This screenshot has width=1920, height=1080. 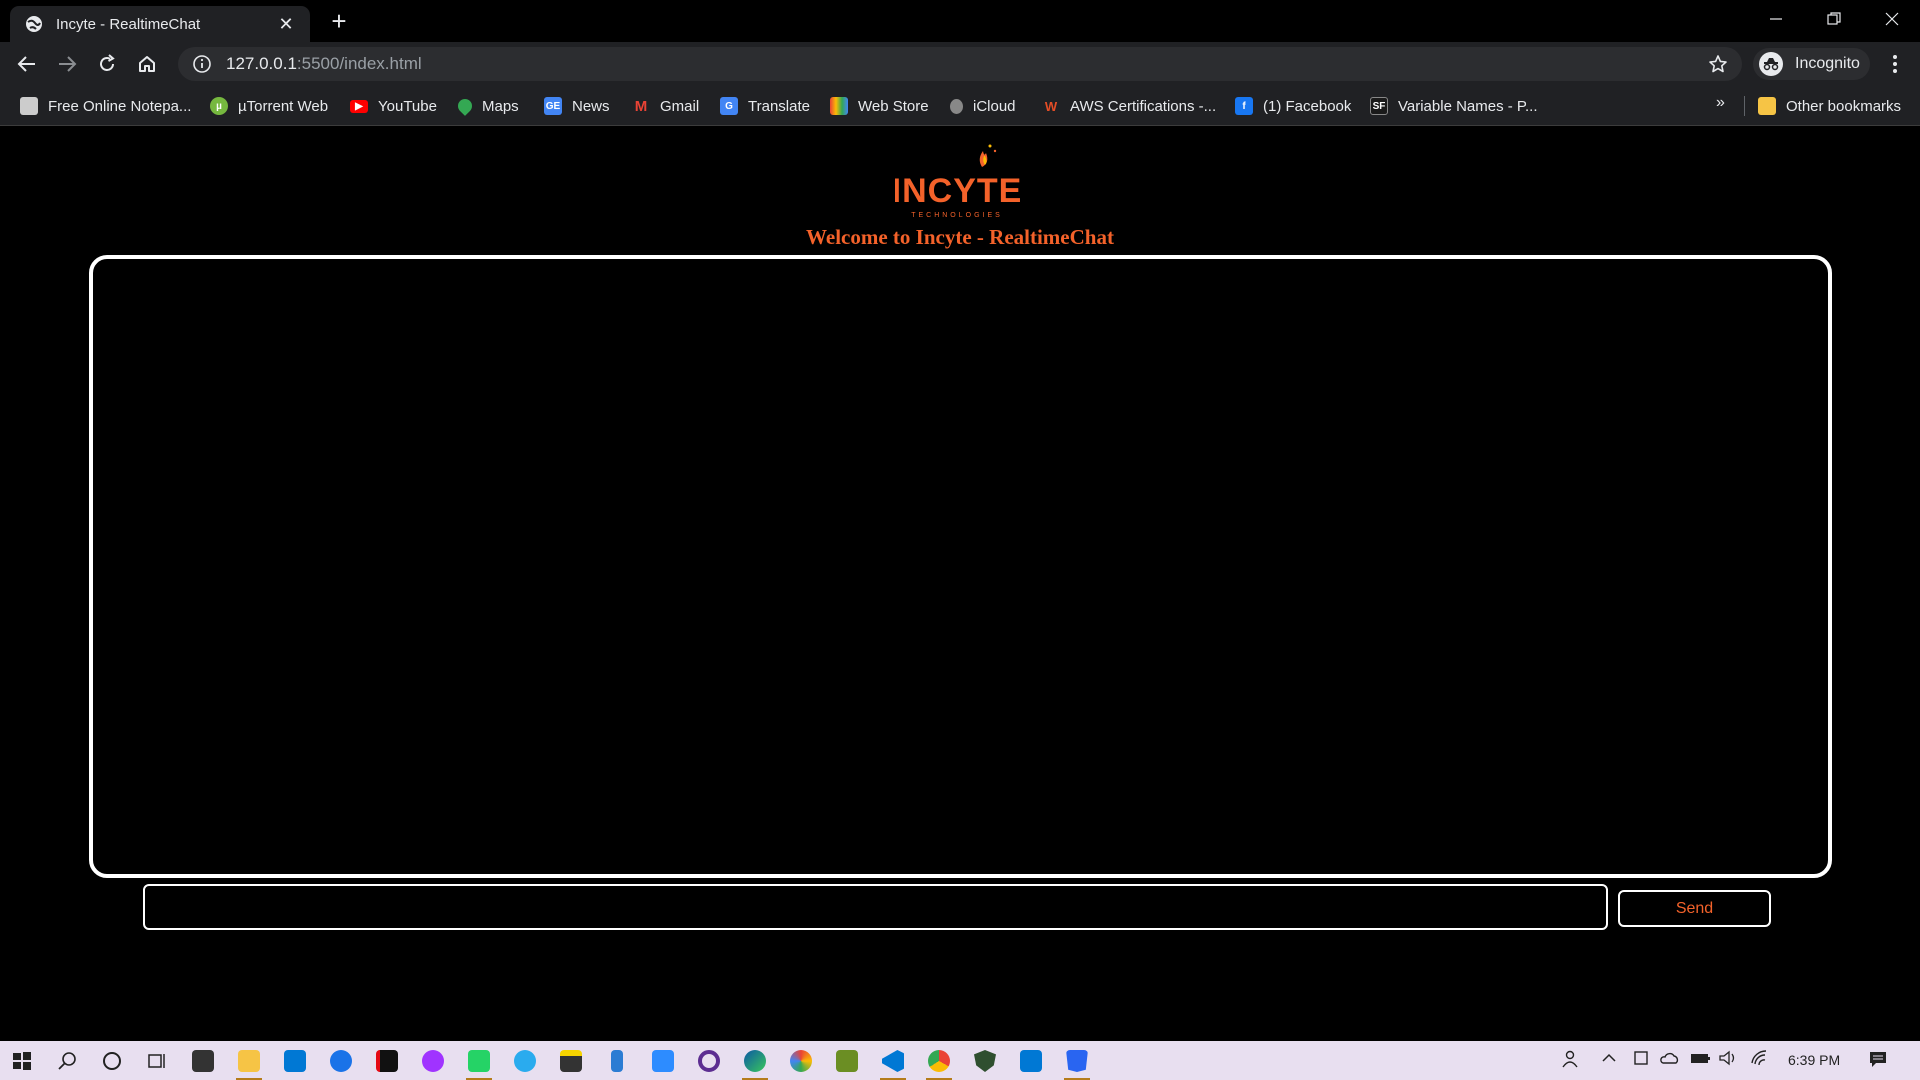 What do you see at coordinates (500, 106) in the screenshot?
I see `bookmark-label: Maps` at bounding box center [500, 106].